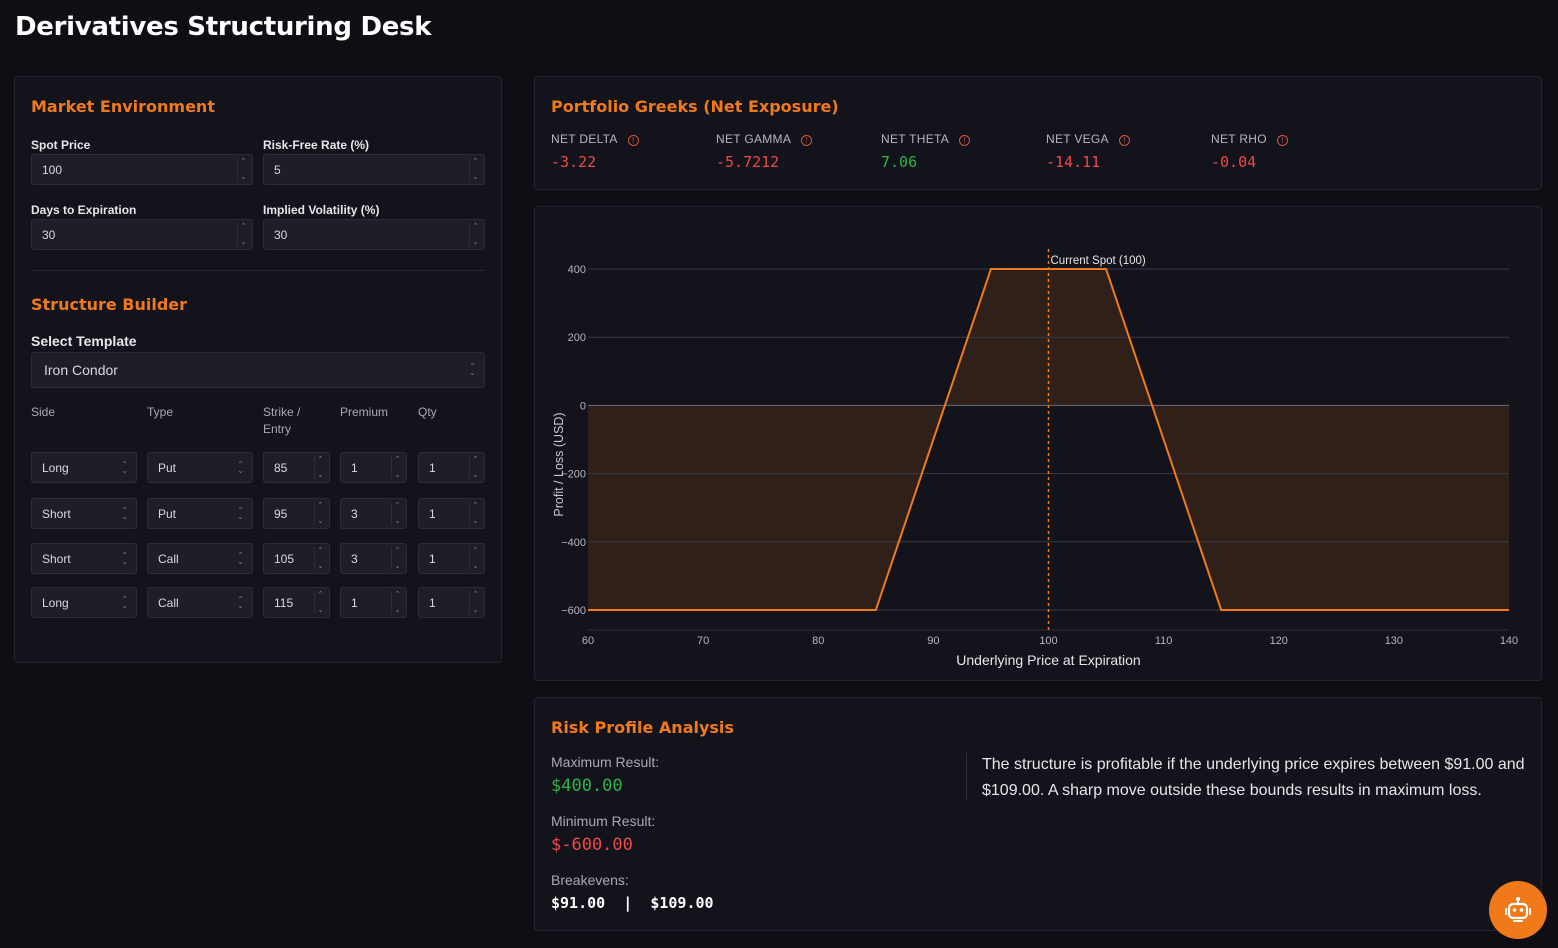  Describe the element at coordinates (966, 777) in the screenshot. I see `summary-divider` at that location.